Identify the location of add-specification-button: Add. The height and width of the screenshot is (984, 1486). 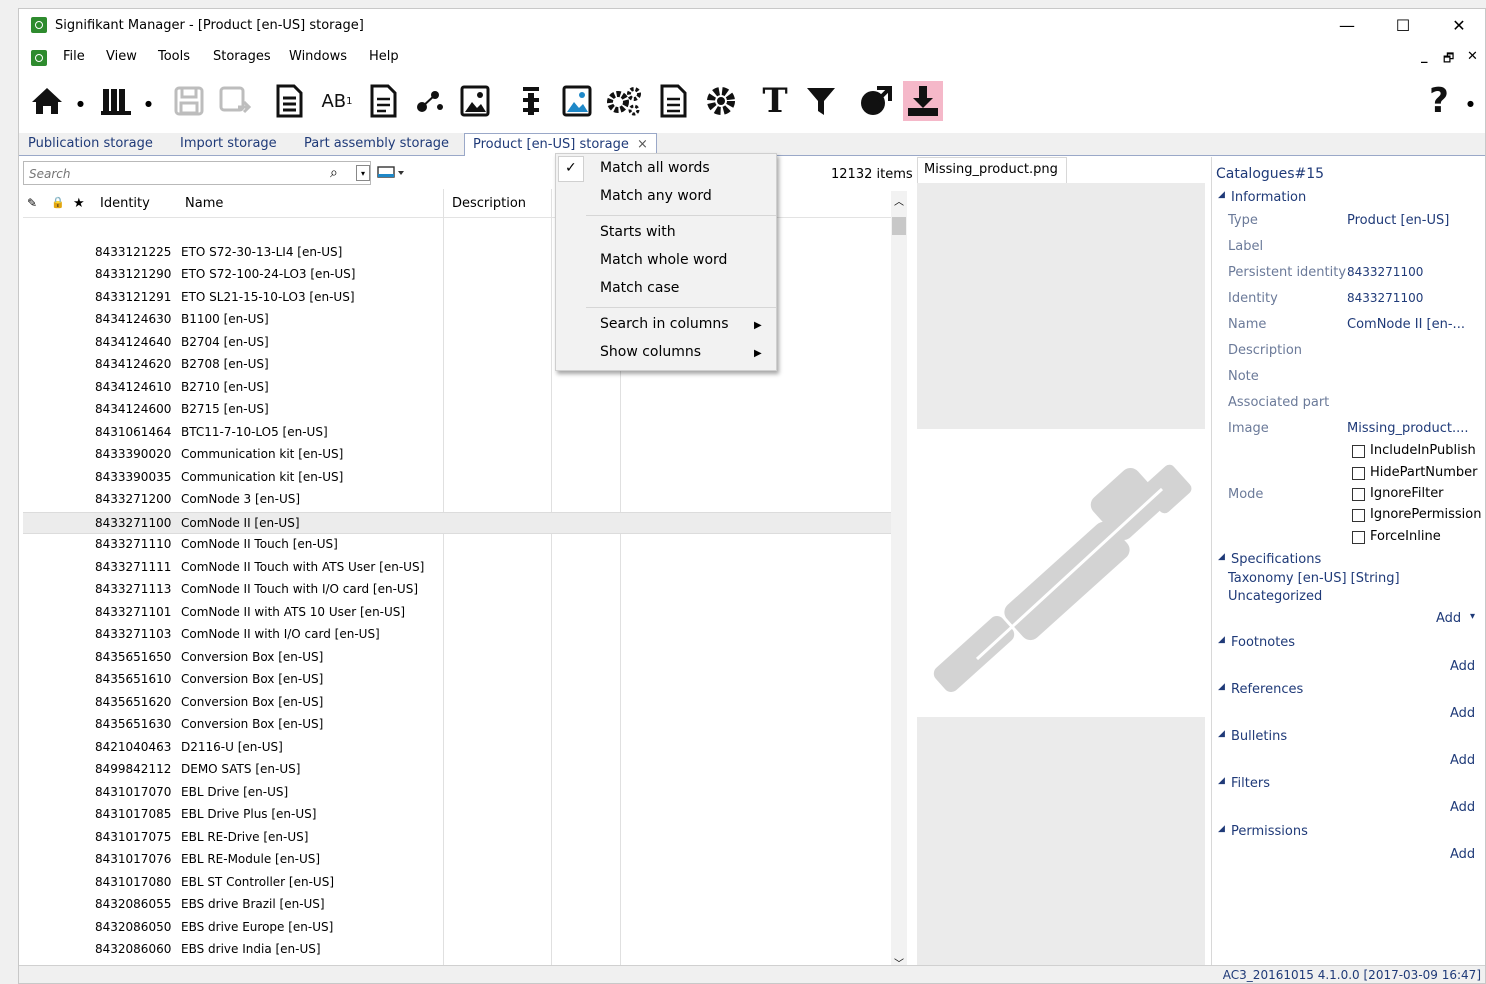
(1448, 618).